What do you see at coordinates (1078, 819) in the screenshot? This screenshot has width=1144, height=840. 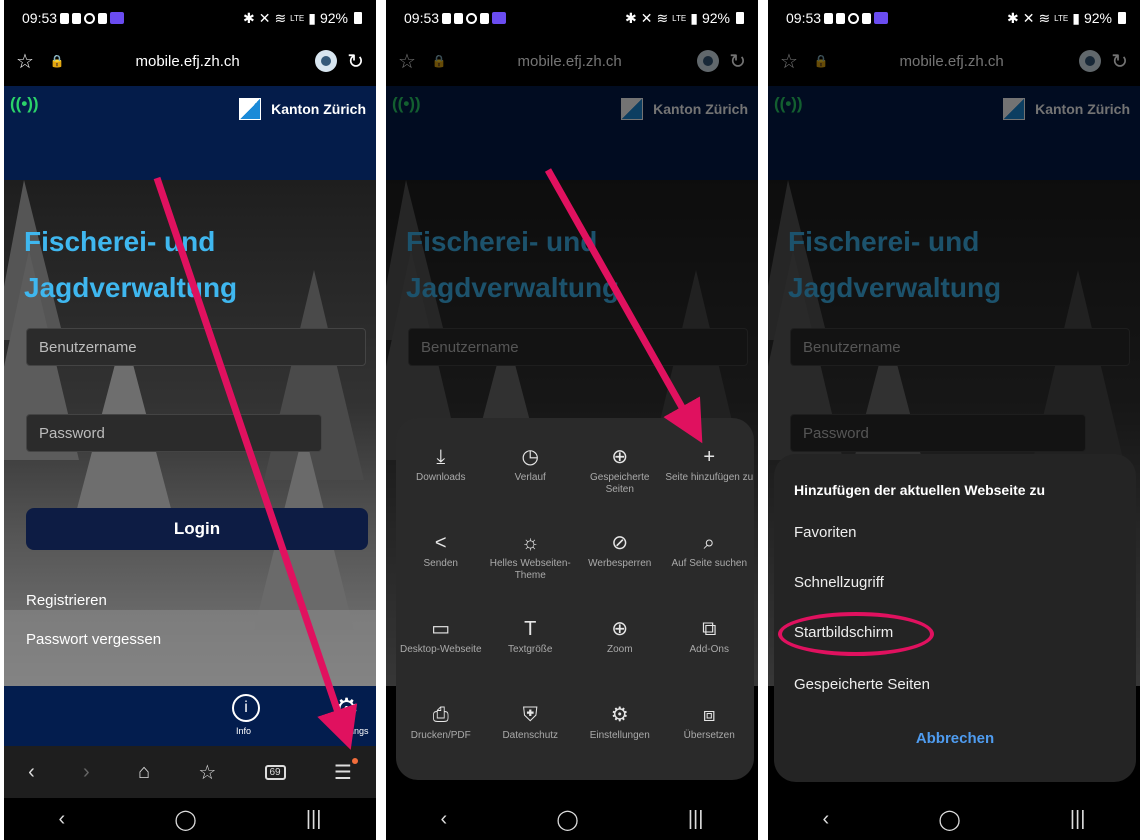 I see `system-recents-icon: |||` at bounding box center [1078, 819].